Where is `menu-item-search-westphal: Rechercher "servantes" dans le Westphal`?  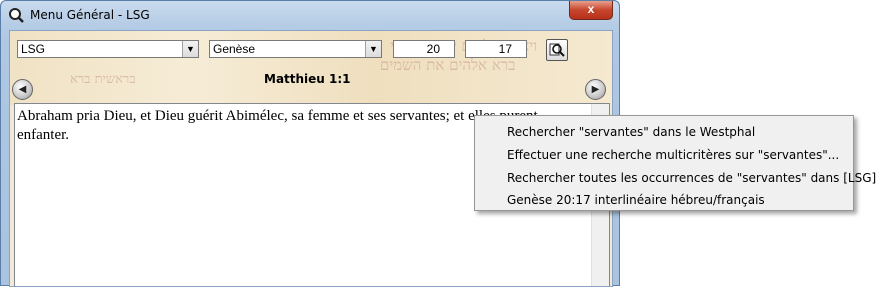
menu-item-search-westphal: Rechercher "servantes" dans le Westphal is located at coordinates (631, 132).